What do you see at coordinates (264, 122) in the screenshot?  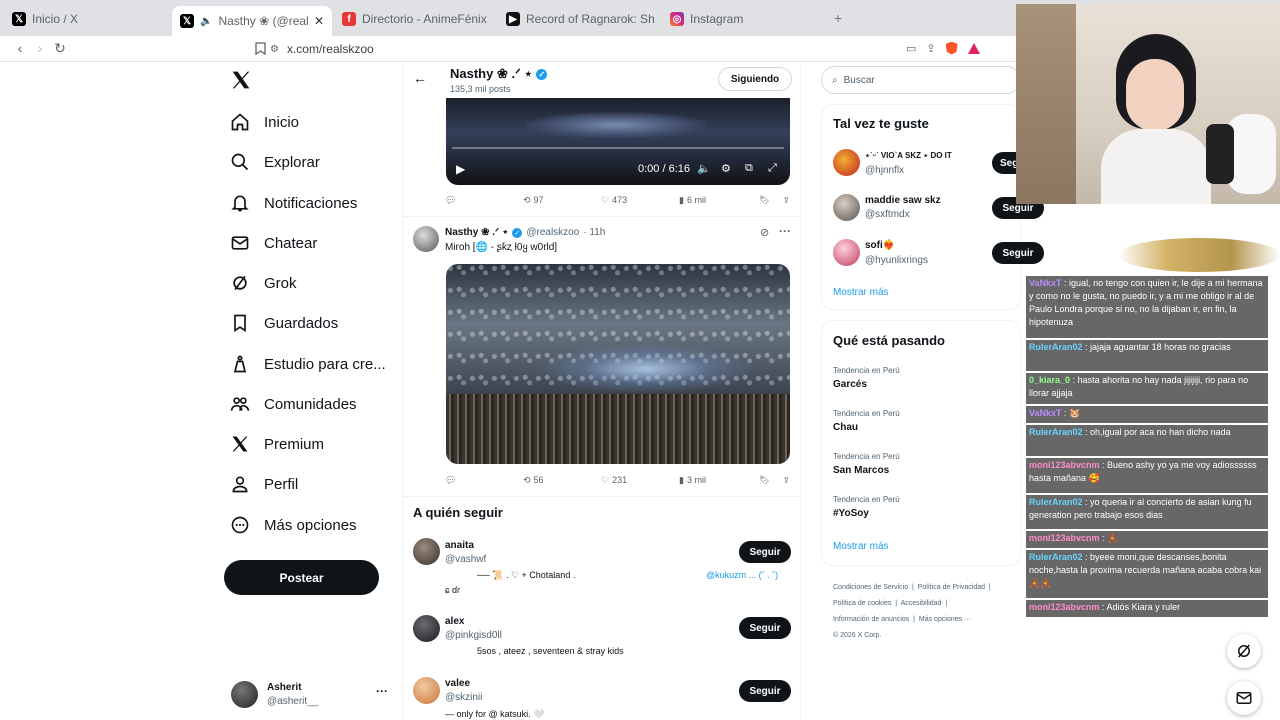 I see `nav-item-inicio: Inicio` at bounding box center [264, 122].